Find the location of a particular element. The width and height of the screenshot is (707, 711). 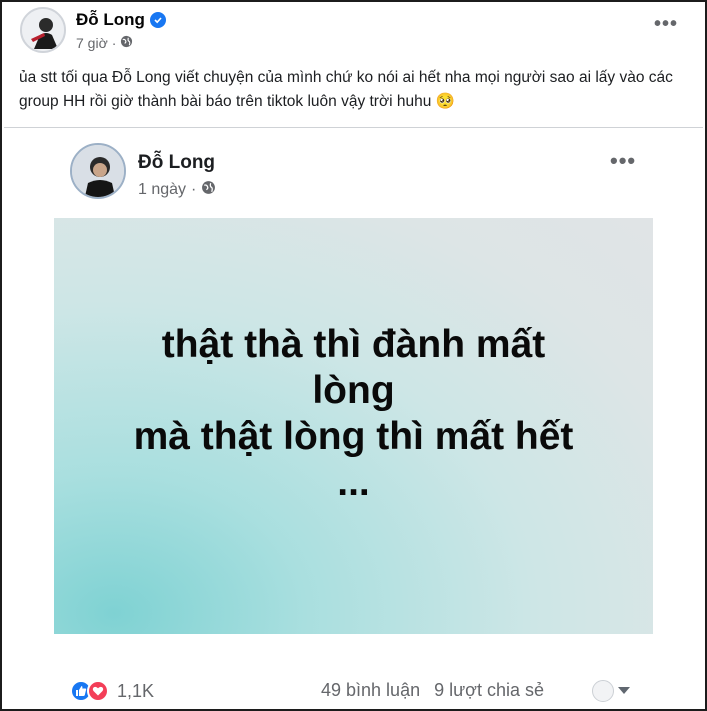

globe-icon is located at coordinates (126, 43).